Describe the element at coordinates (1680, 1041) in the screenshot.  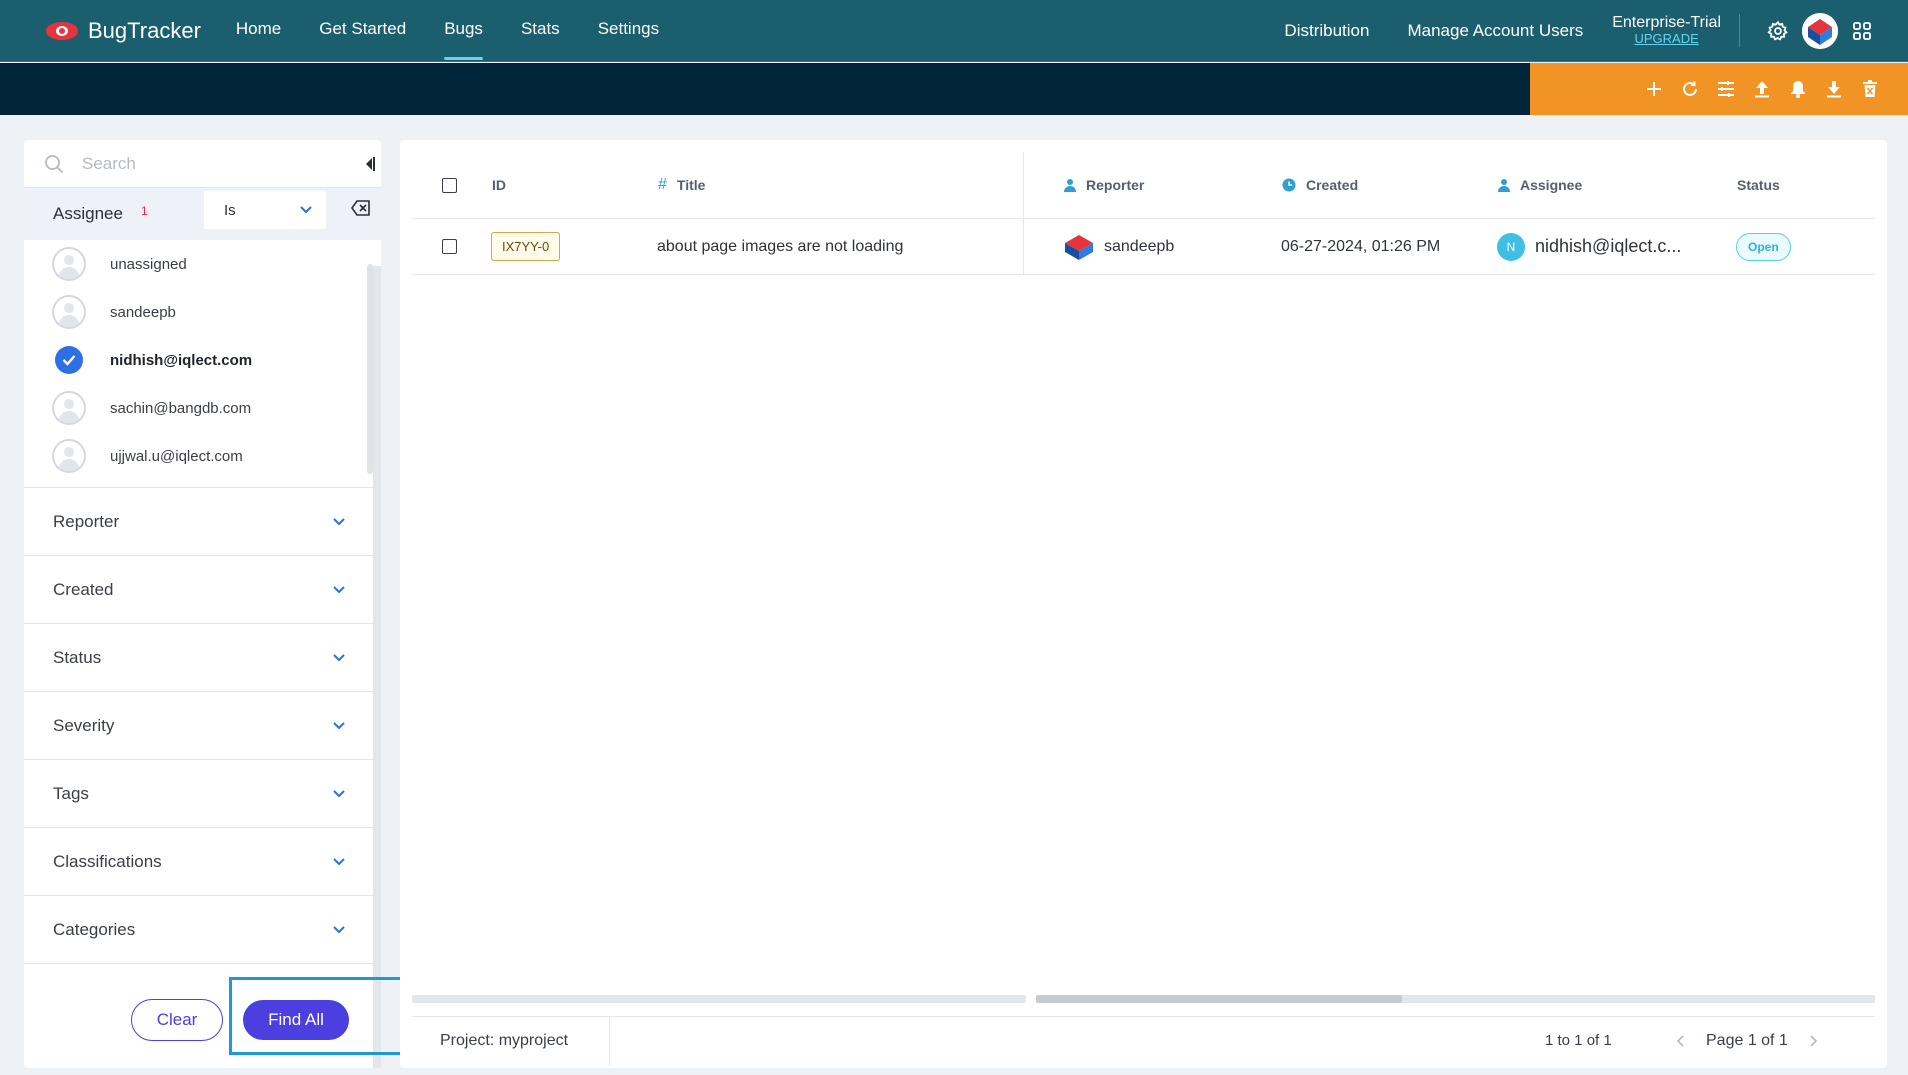
I see `prev-page-icon` at that location.